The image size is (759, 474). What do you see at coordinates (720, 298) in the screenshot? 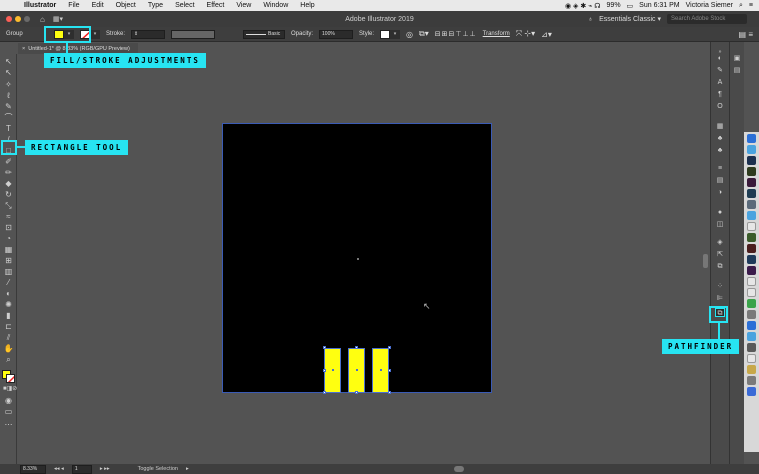
I see `align-panel-icon: ⊫` at bounding box center [720, 298].